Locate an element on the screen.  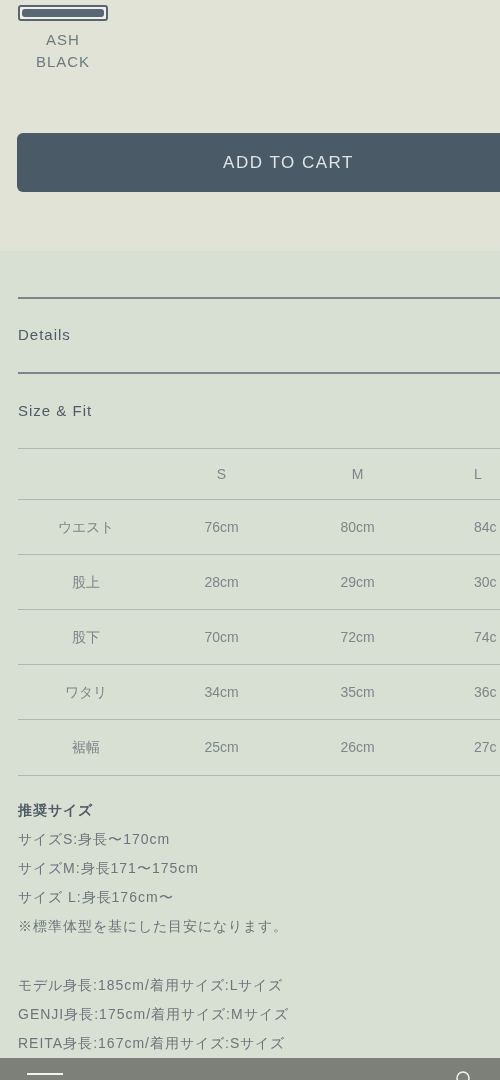
model-note: モデル身長:185cm/着用サイズ:Lサイズ is located at coordinates (151, 985).